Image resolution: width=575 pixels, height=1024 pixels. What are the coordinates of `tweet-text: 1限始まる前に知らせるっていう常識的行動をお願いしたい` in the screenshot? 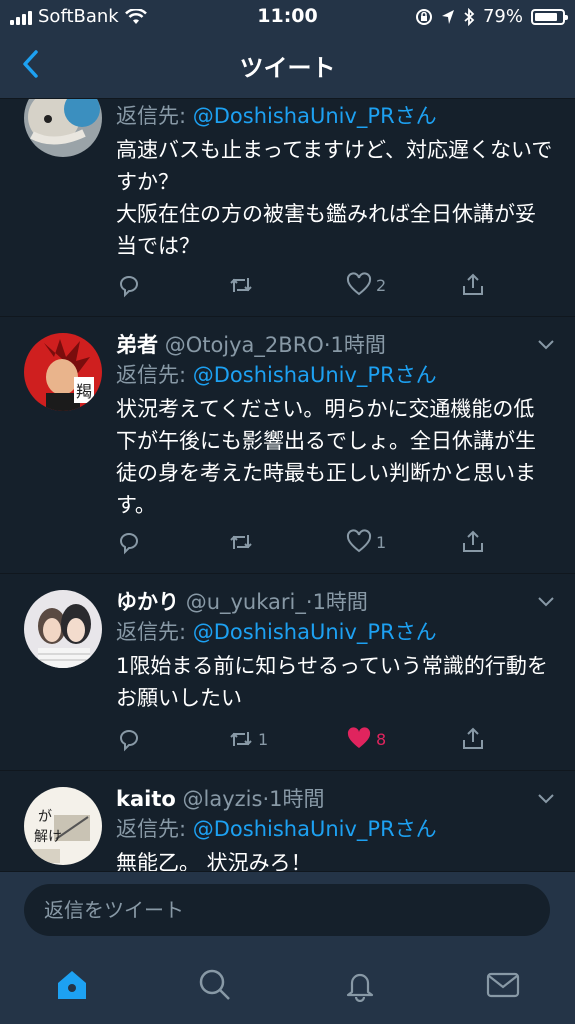 It's located at (332, 682).